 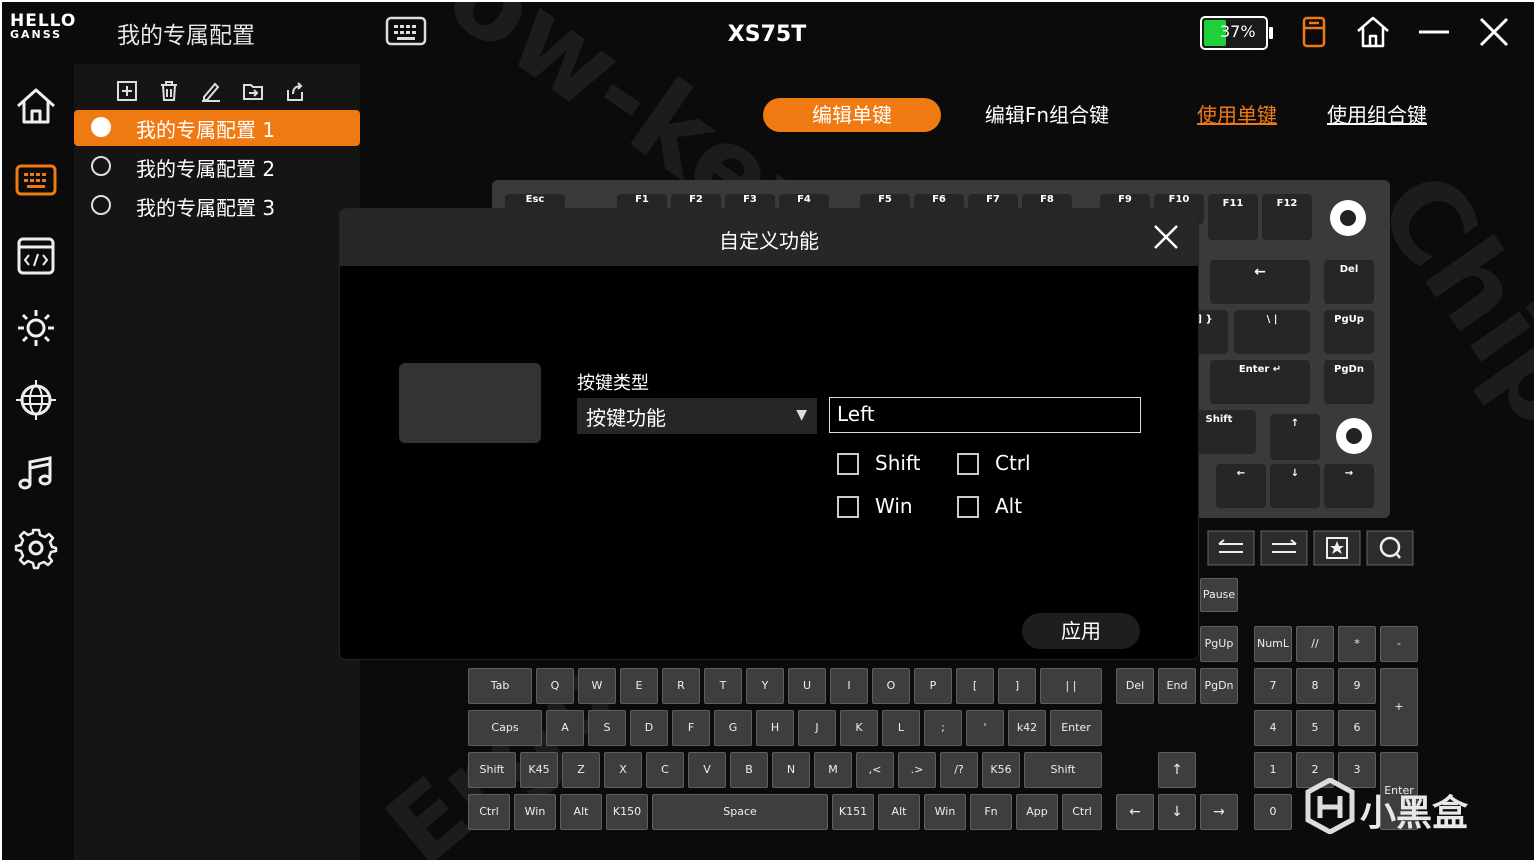 What do you see at coordinates (1348, 218) in the screenshot?
I see `volume-knob-icon` at bounding box center [1348, 218].